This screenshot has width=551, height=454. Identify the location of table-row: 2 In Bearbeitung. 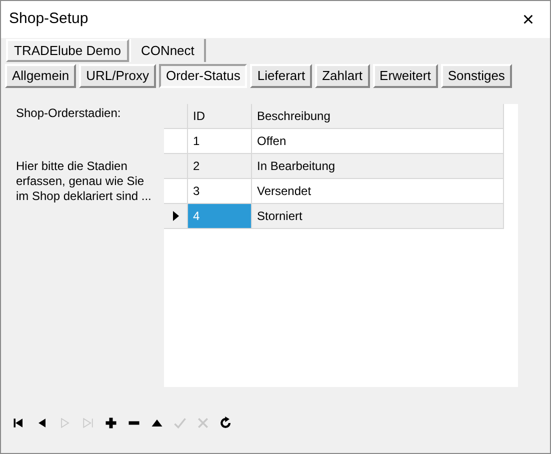
(334, 166).